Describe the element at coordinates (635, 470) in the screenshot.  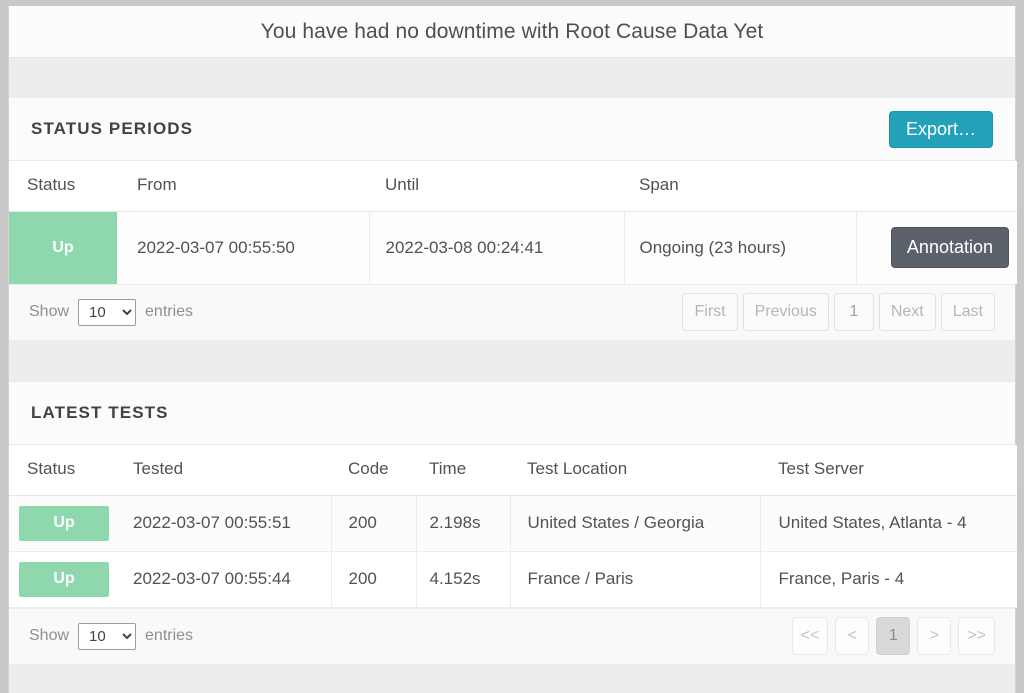
I see `column-header-test-location: Test Location` at that location.